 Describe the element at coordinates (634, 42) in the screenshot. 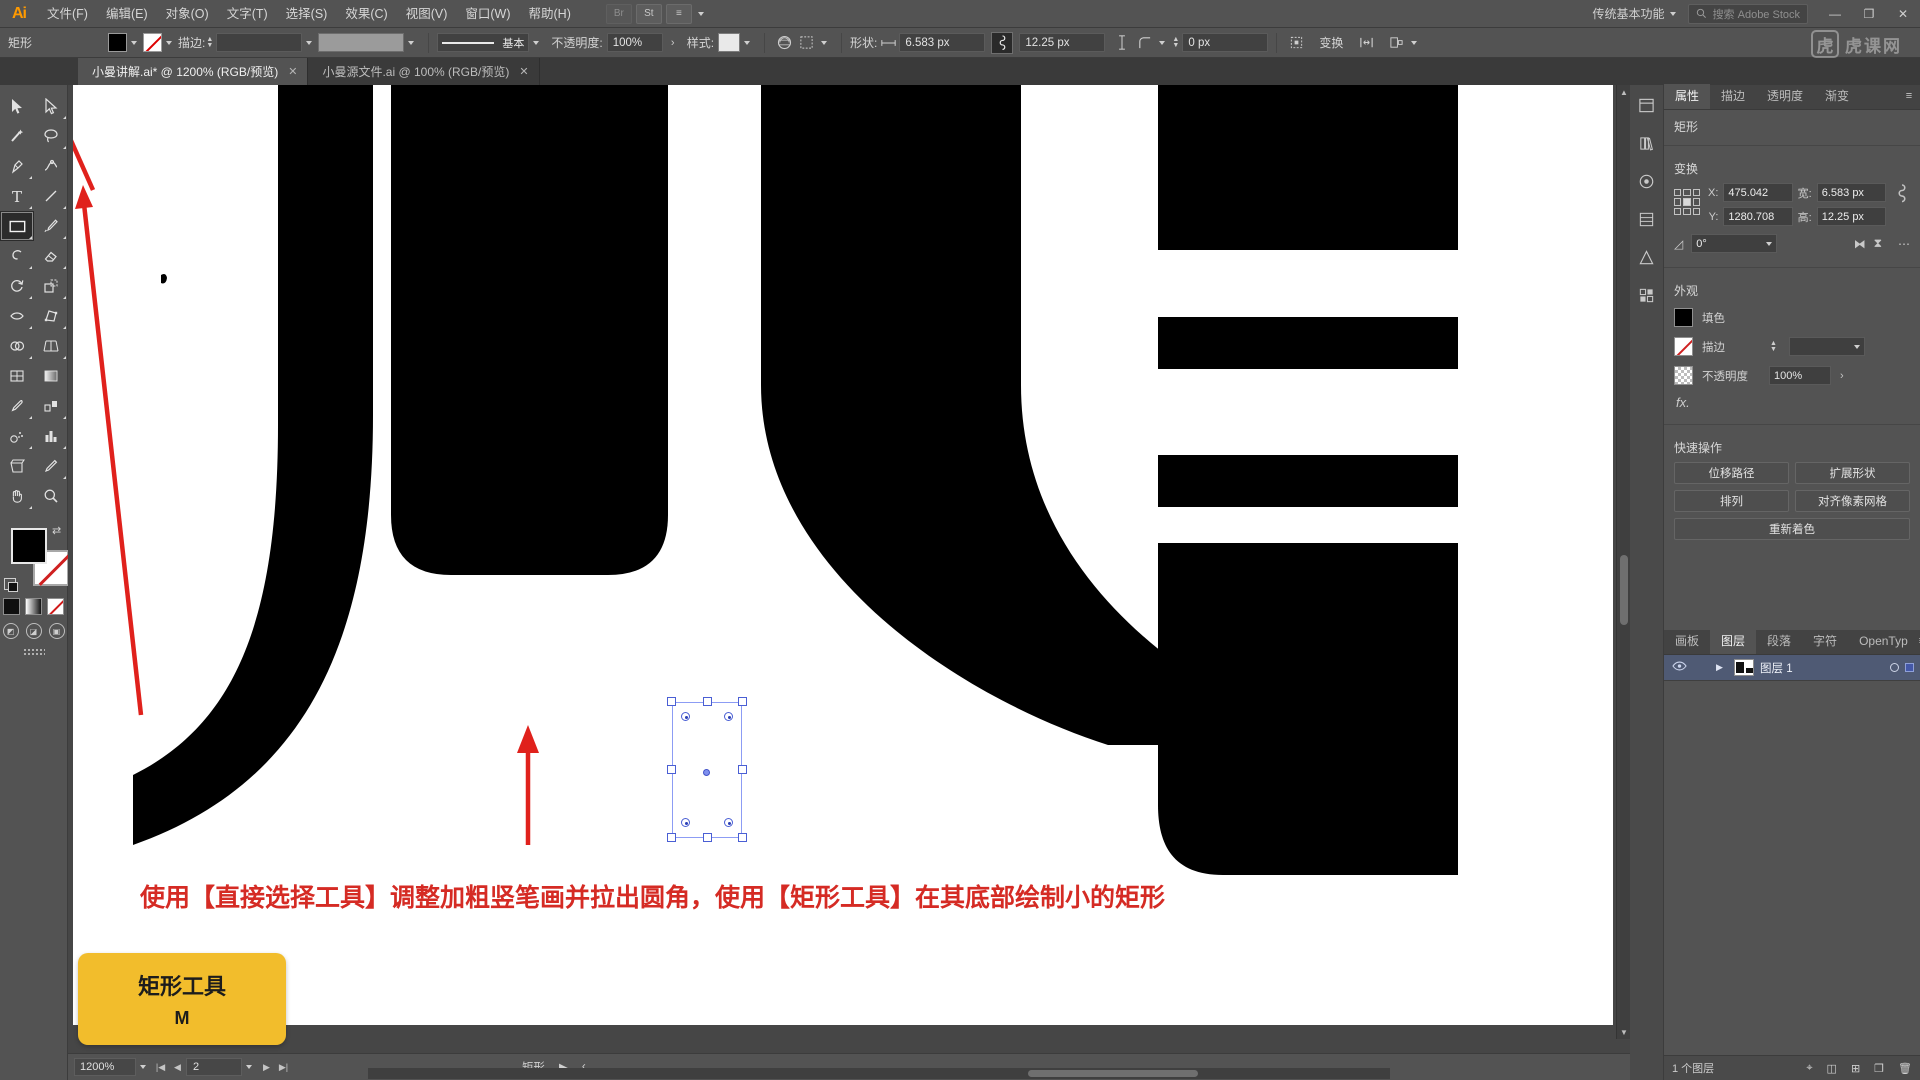

I see `opacity-input: 100%` at that location.